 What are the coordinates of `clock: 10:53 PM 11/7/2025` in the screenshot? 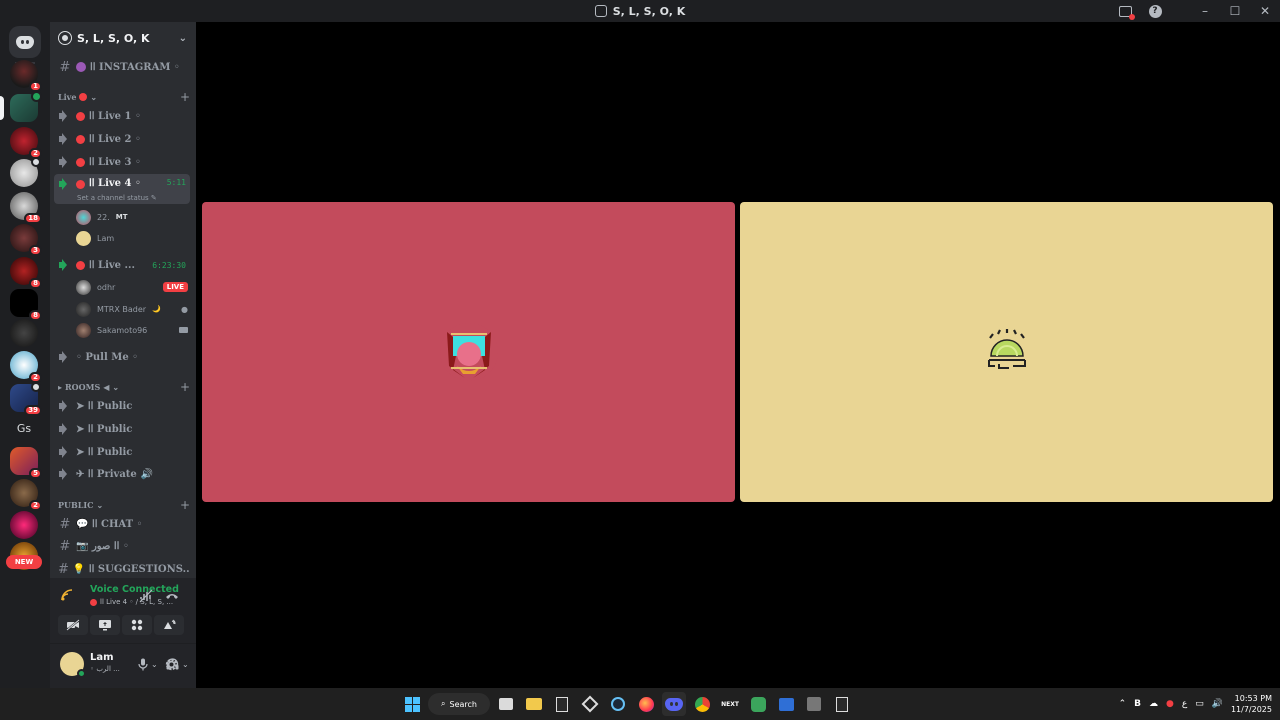 It's located at (1251, 704).